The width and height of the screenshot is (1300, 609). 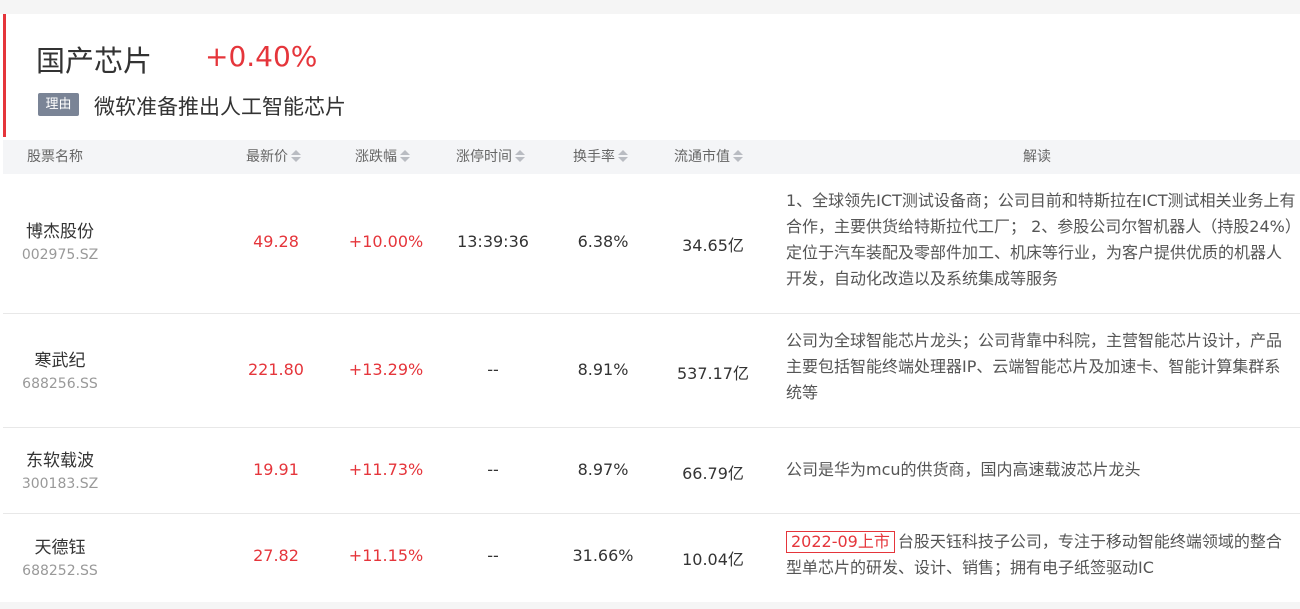 I want to click on stock-change: +11.15%, so click(x=386, y=555).